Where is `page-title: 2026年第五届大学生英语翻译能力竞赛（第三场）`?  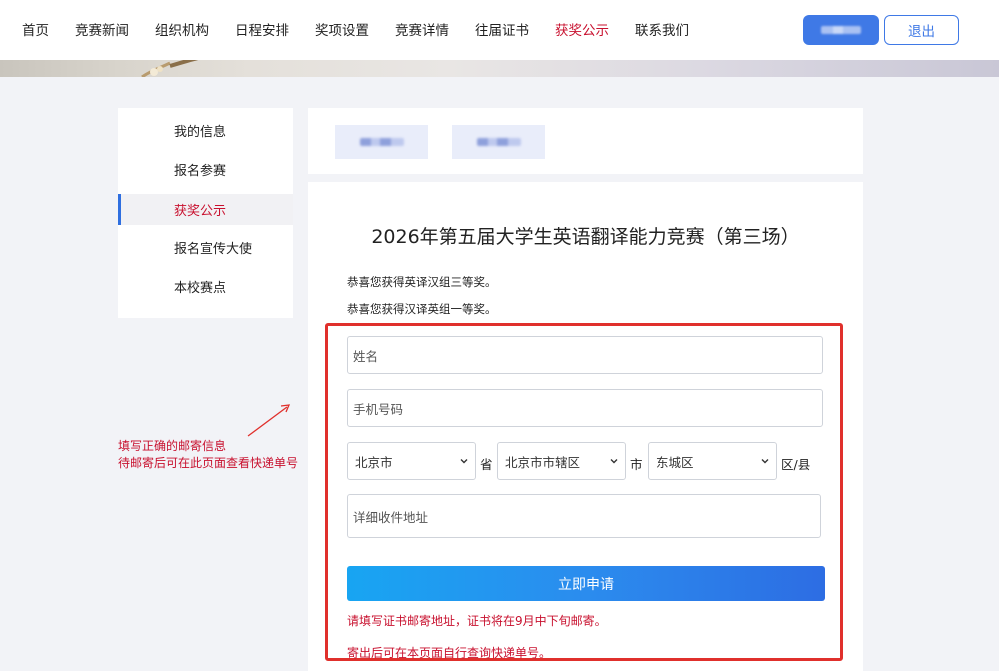
page-title: 2026年第五届大学生英语翻译能力竞赛（第三场） is located at coordinates (585, 237).